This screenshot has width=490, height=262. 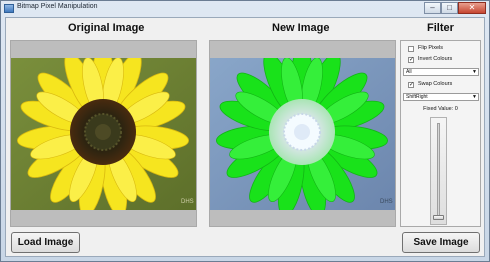 What do you see at coordinates (411, 85) in the screenshot?
I see `swap-colours-checkbox: ✓` at bounding box center [411, 85].